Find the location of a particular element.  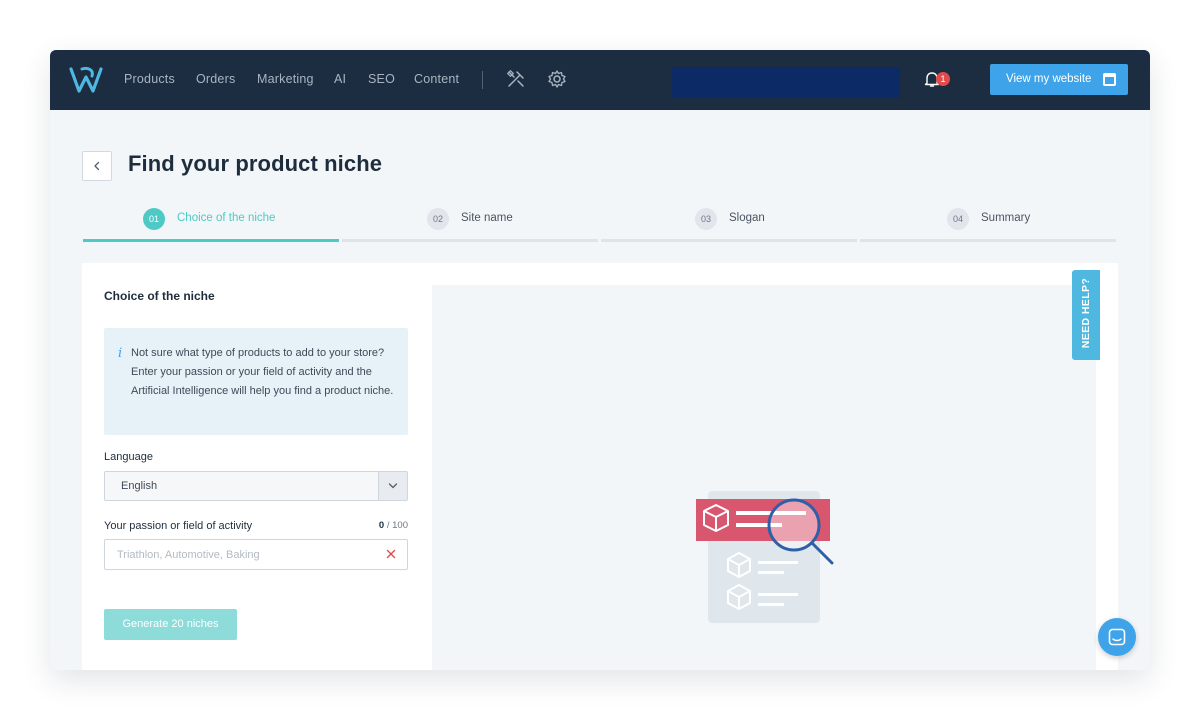

need-help-label: NEED HELP? is located at coordinates (1086, 313).